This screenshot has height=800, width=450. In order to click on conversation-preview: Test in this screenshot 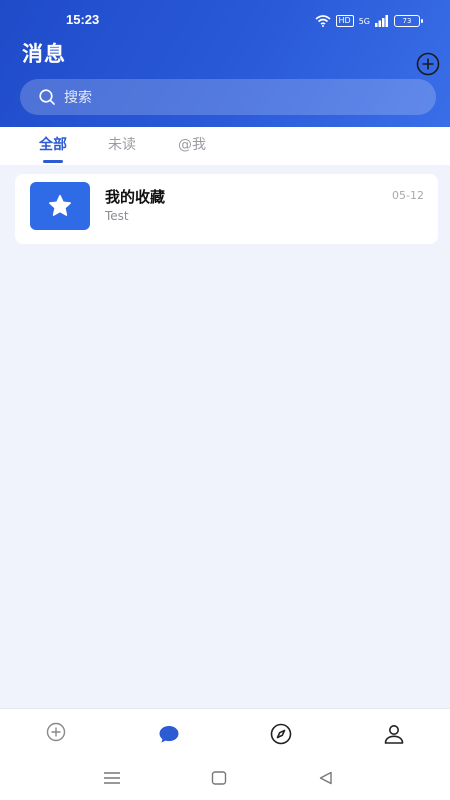, I will do `click(117, 216)`.